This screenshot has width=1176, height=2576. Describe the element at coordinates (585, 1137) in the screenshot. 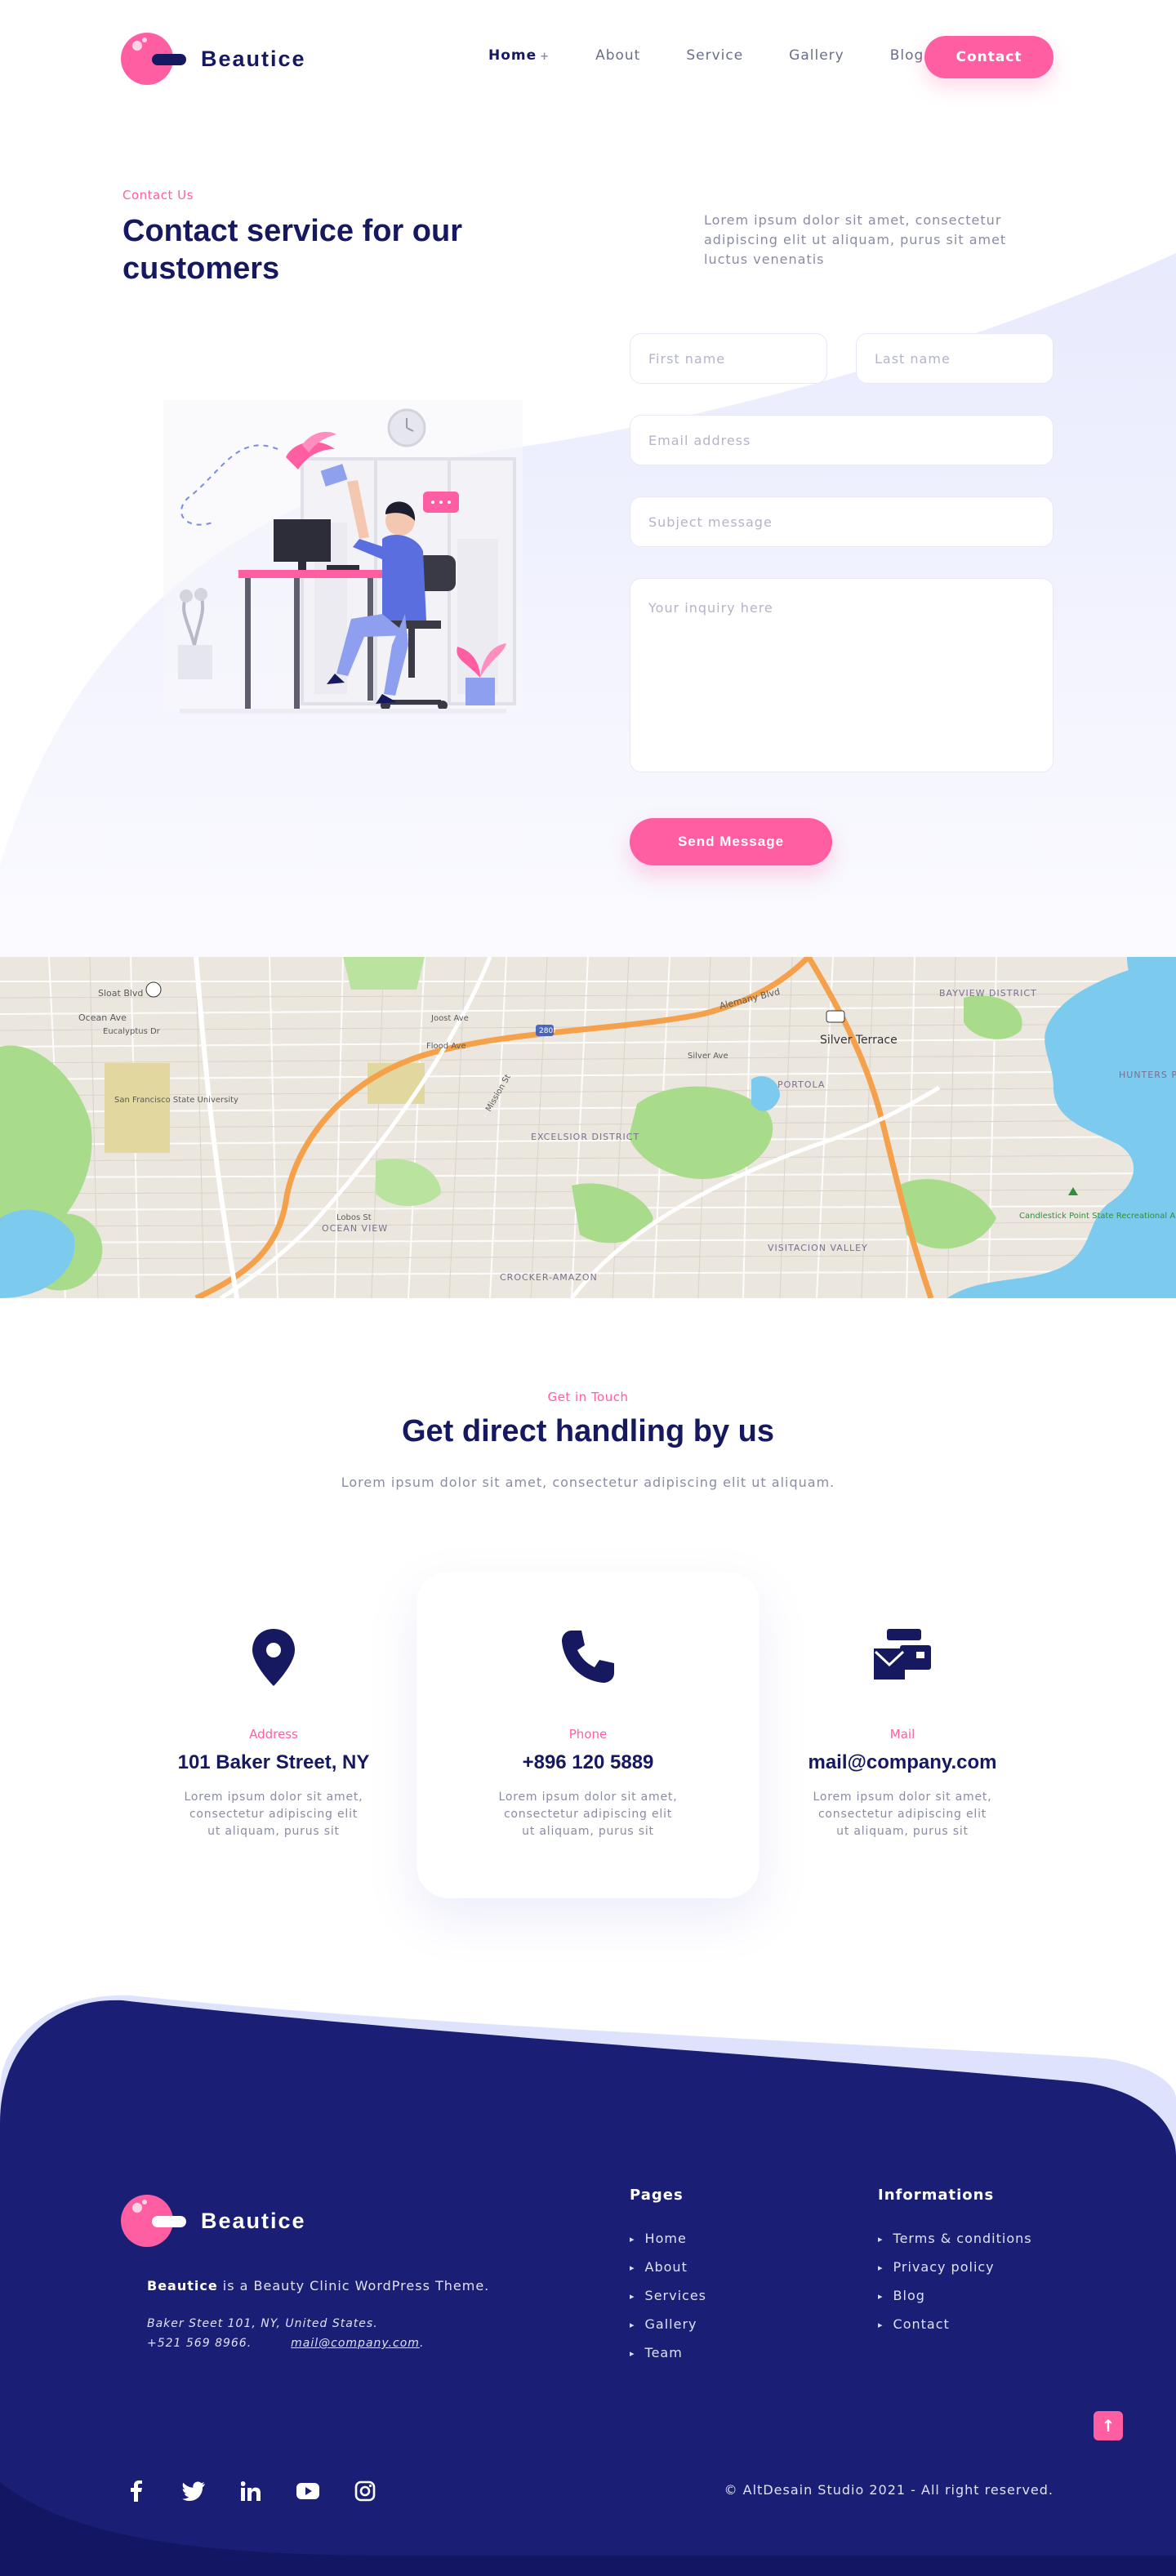

I see `map-label-excelsior: EXCELSIOR DISTRICT` at that location.